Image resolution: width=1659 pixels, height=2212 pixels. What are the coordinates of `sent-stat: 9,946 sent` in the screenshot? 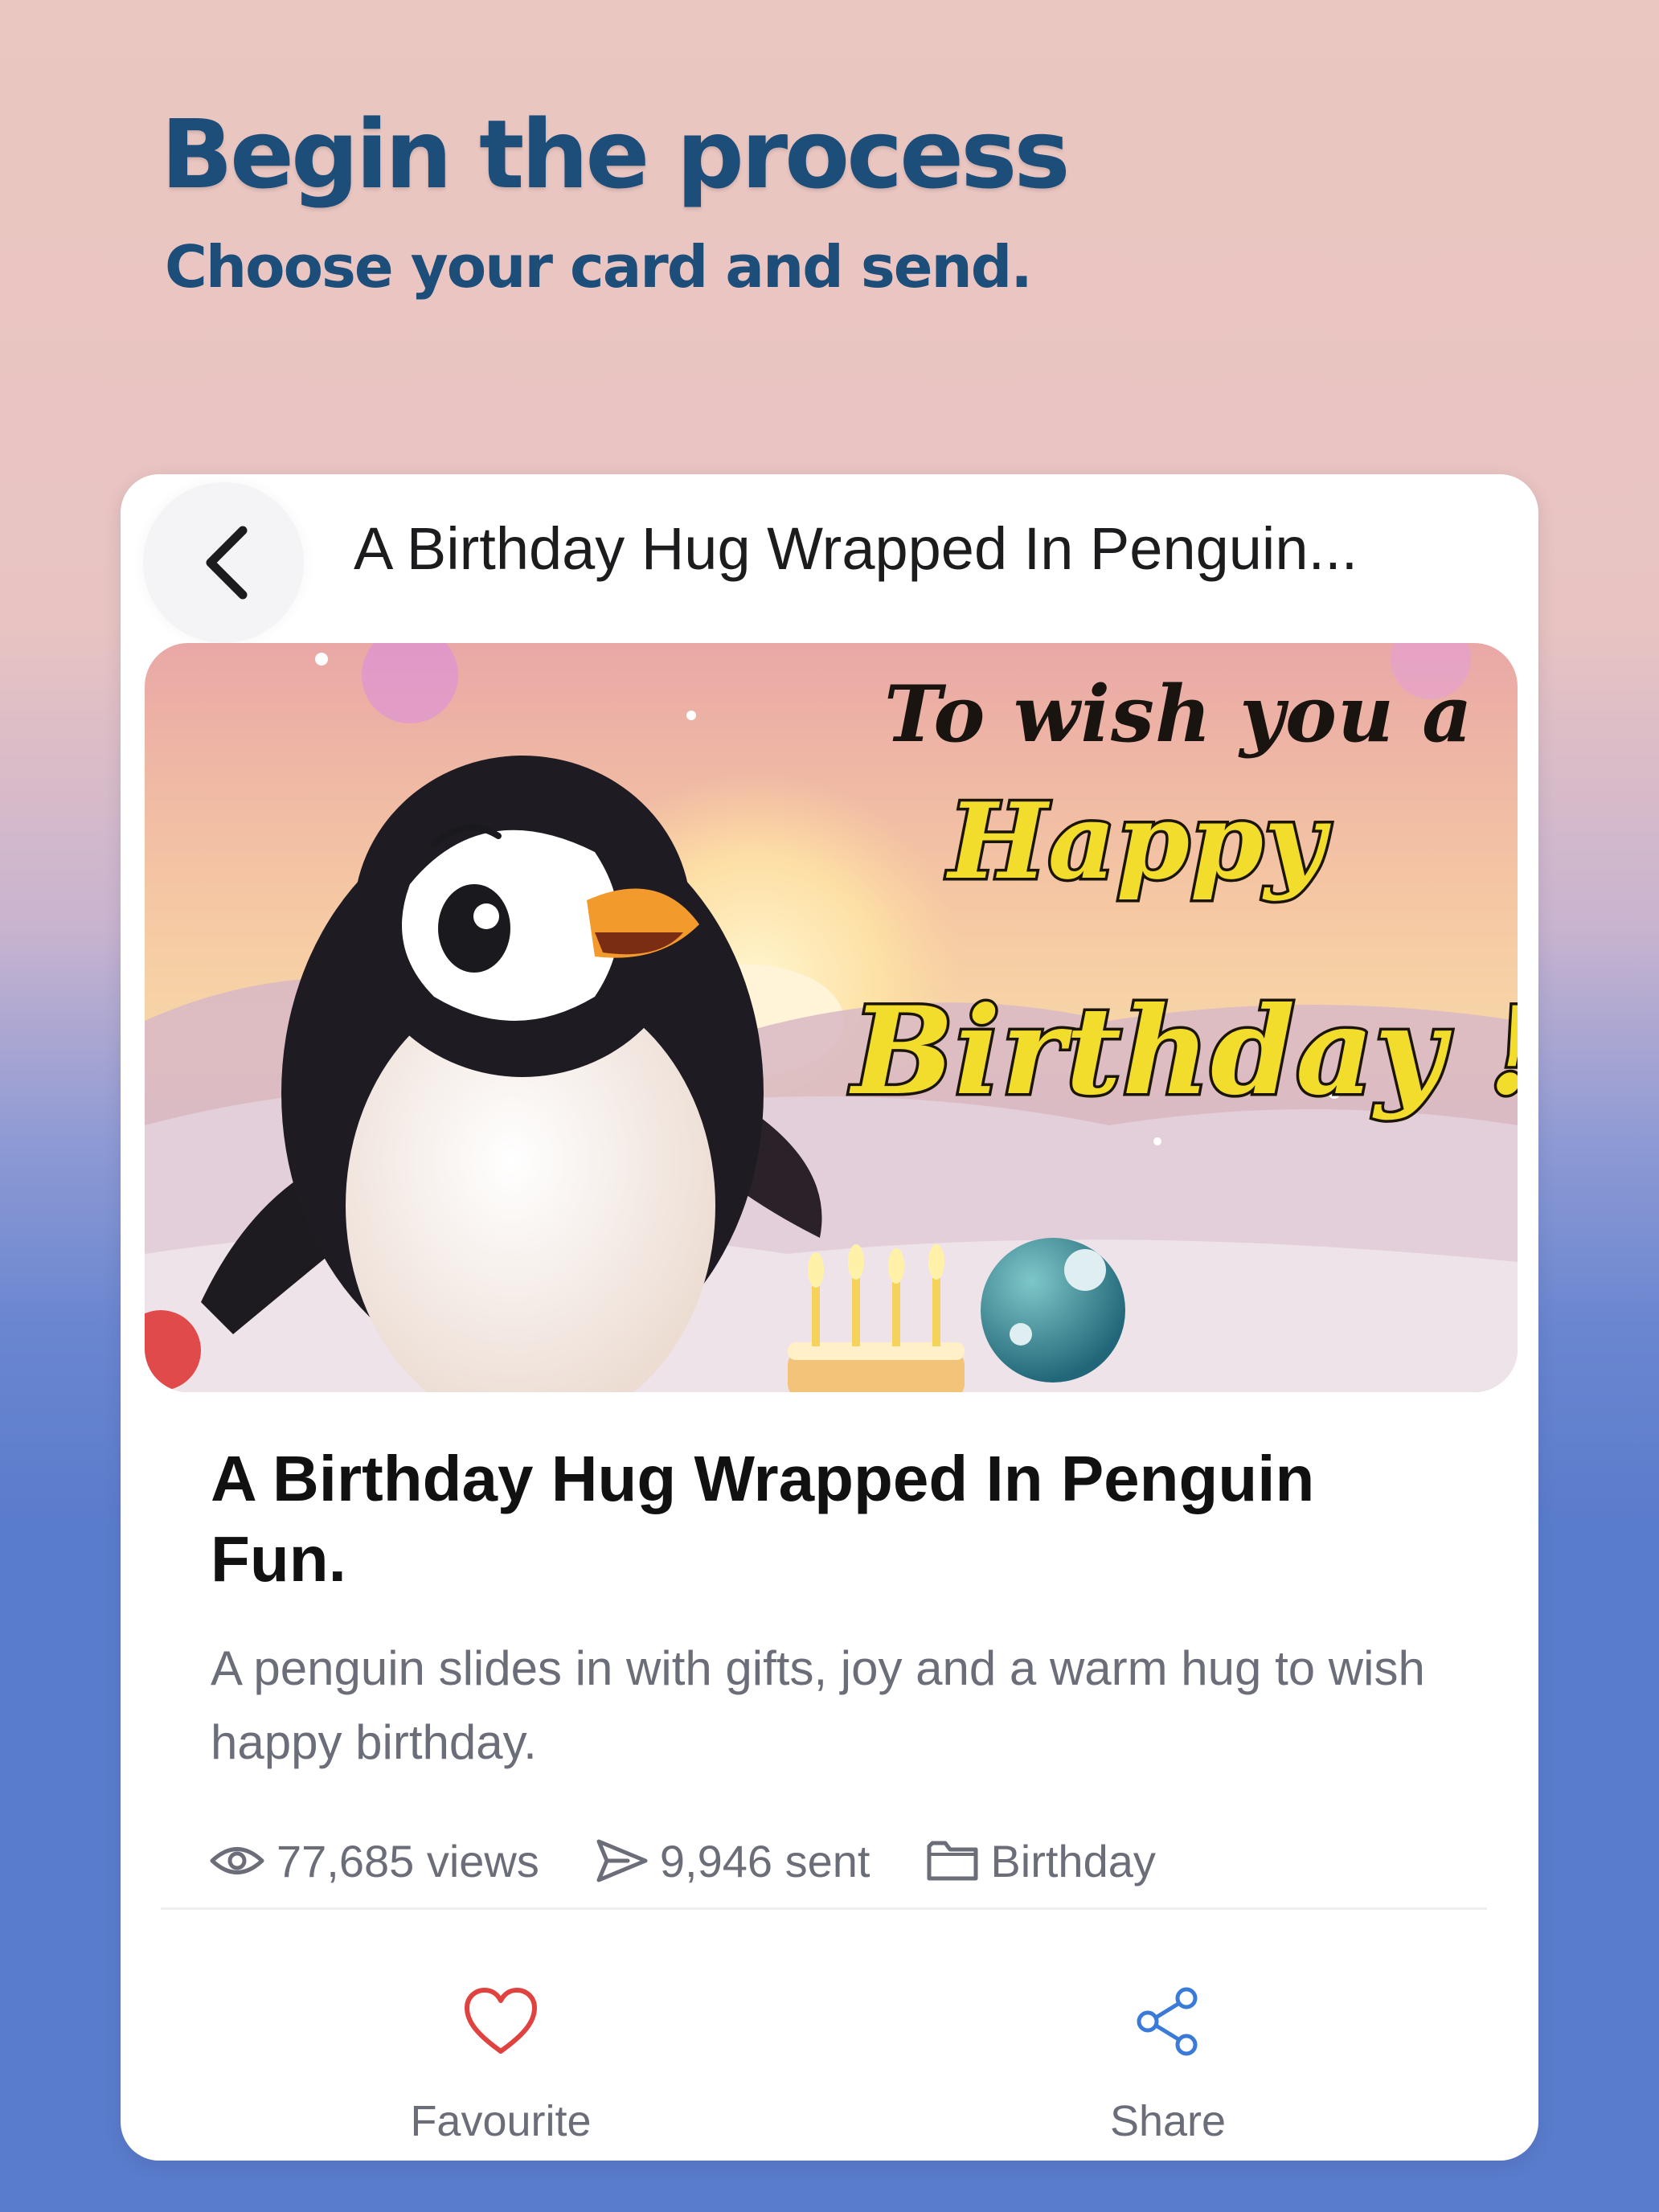 It's located at (733, 1861).